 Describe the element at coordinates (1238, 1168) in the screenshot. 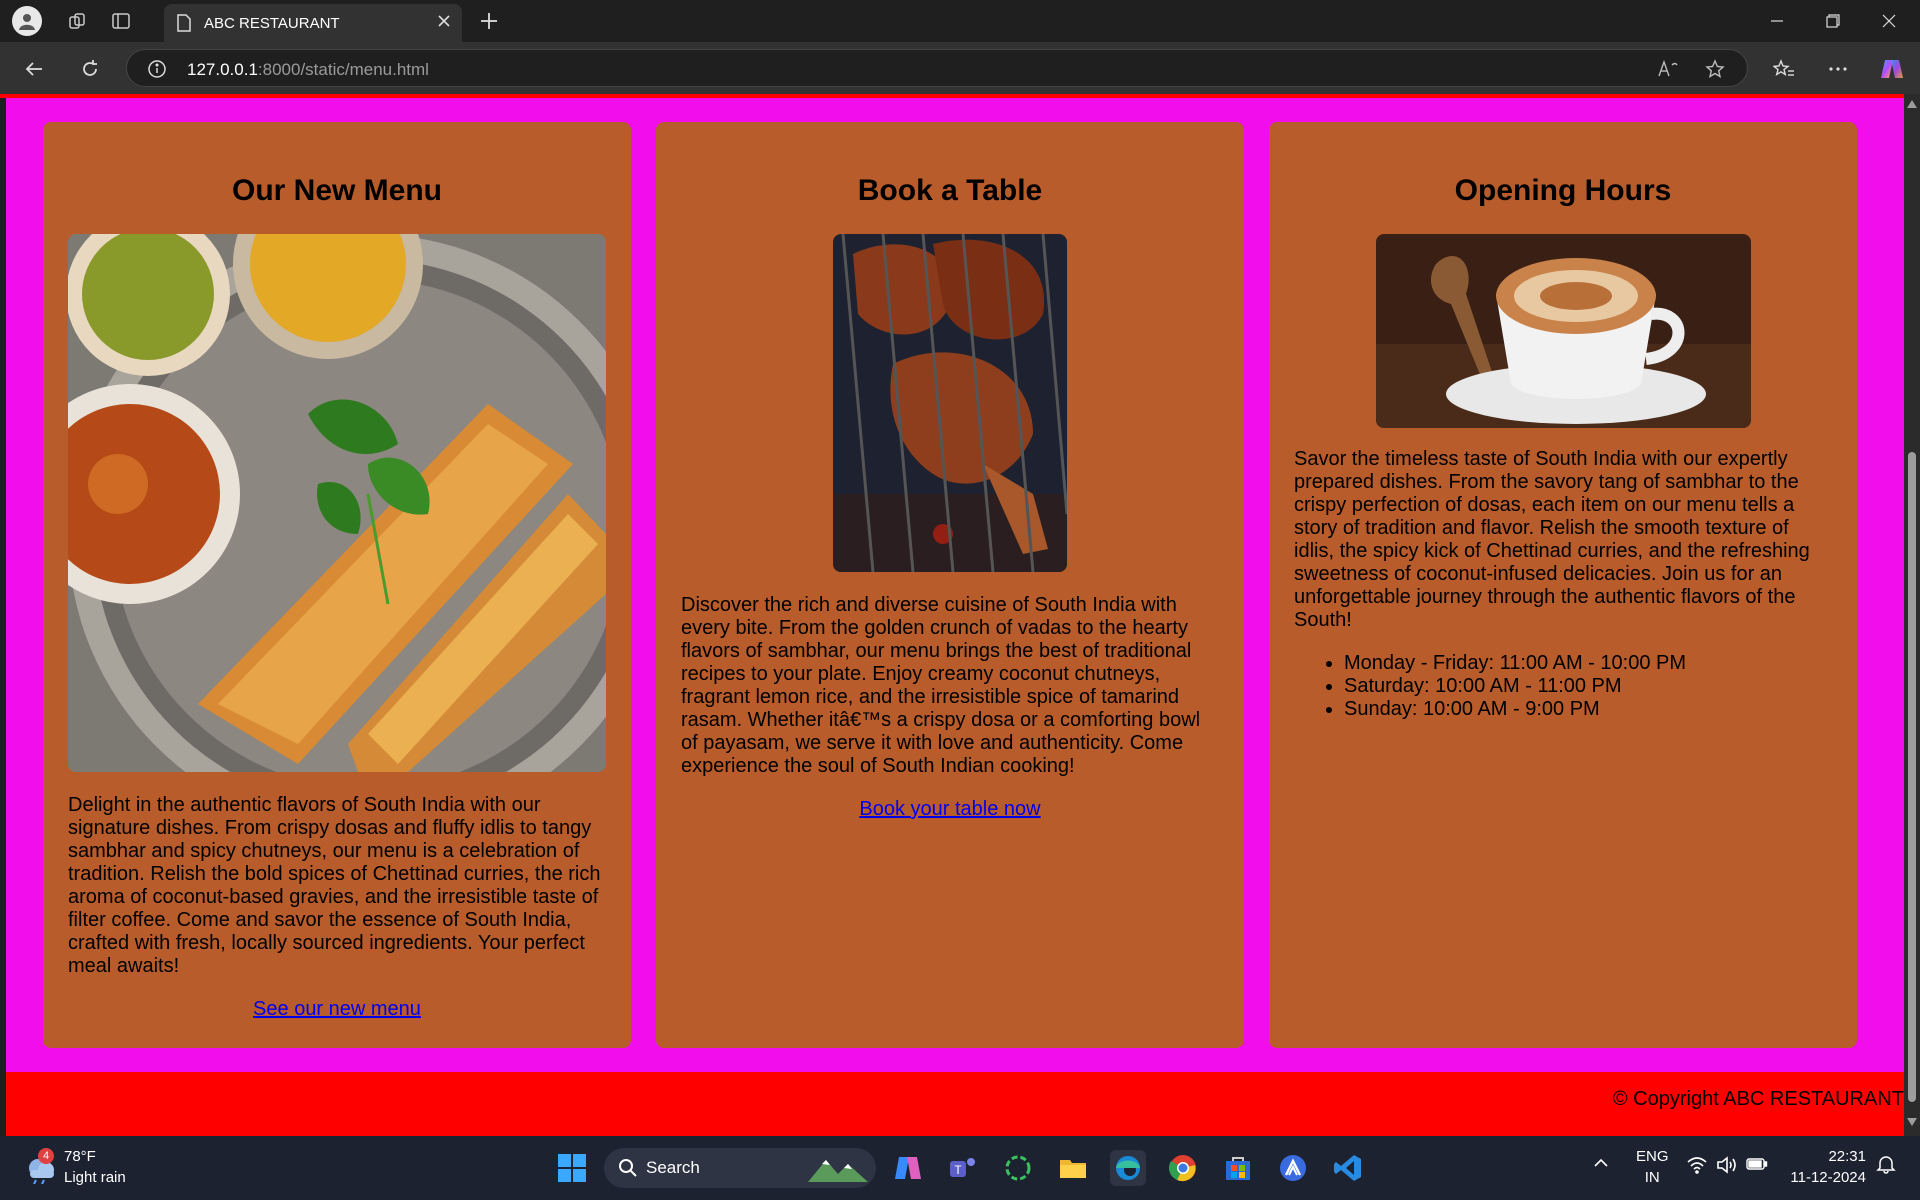

I see `store-icon` at that location.